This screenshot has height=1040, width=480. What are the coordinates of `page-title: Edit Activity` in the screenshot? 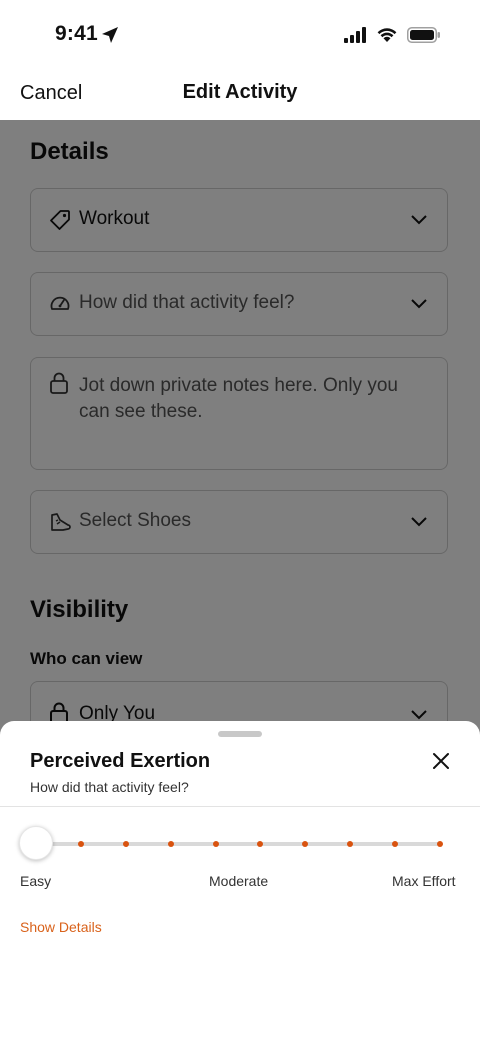 It's located at (240, 92).